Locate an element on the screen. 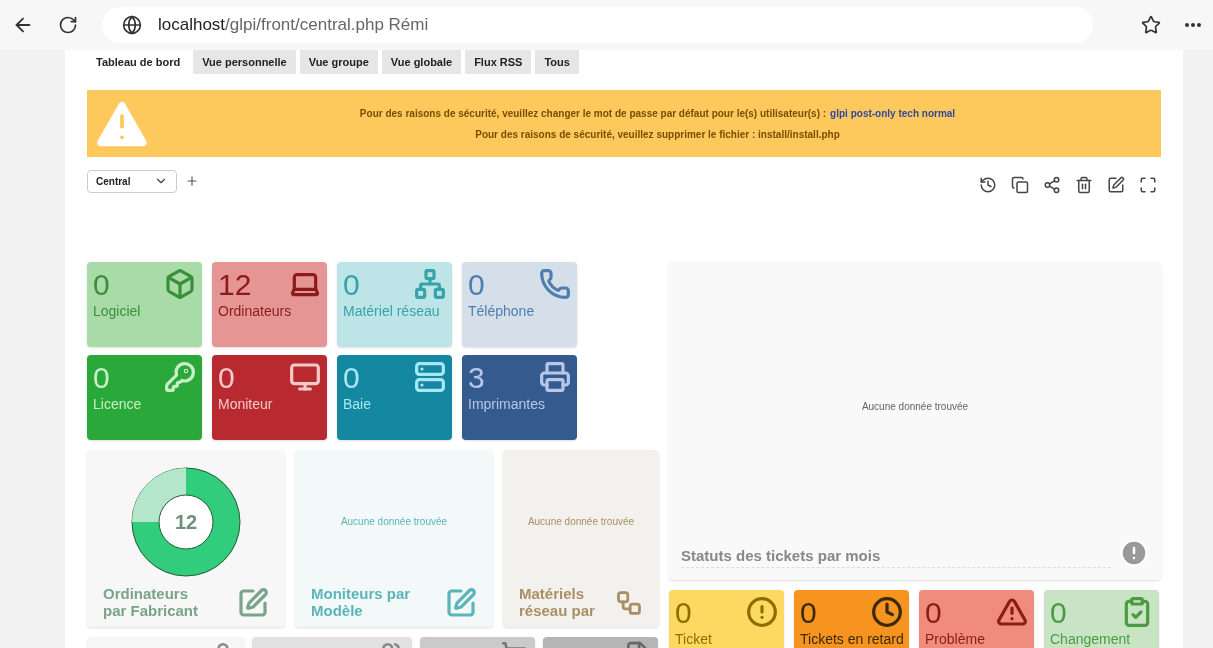  tab: Vue globale is located at coordinates (421, 62).